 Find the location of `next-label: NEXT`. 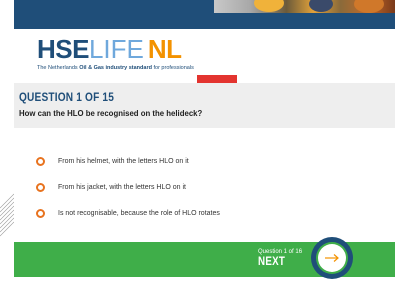

next-label: NEXT is located at coordinates (271, 262).